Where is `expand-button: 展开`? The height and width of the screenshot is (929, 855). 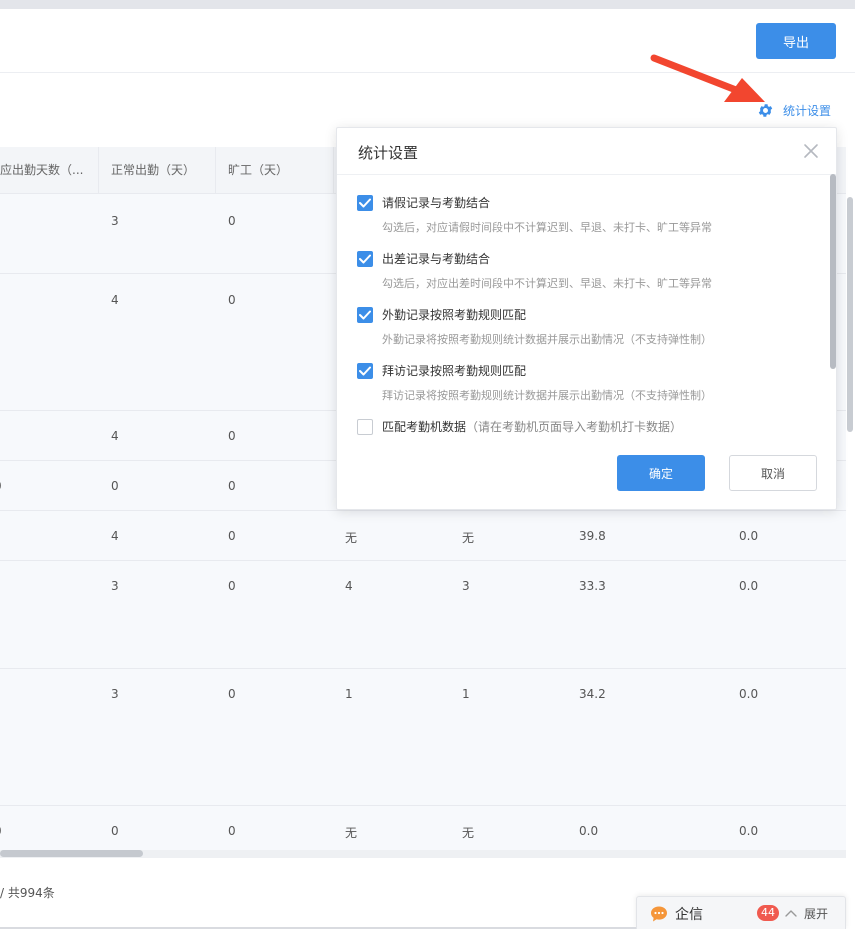
expand-button: 展开 is located at coordinates (816, 913).